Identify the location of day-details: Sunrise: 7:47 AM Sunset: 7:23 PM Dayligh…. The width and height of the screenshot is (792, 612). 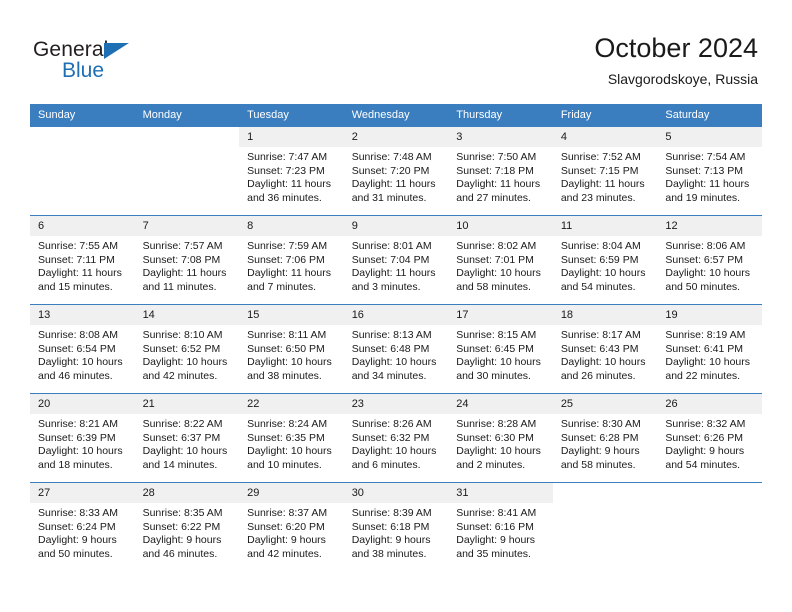
(291, 176).